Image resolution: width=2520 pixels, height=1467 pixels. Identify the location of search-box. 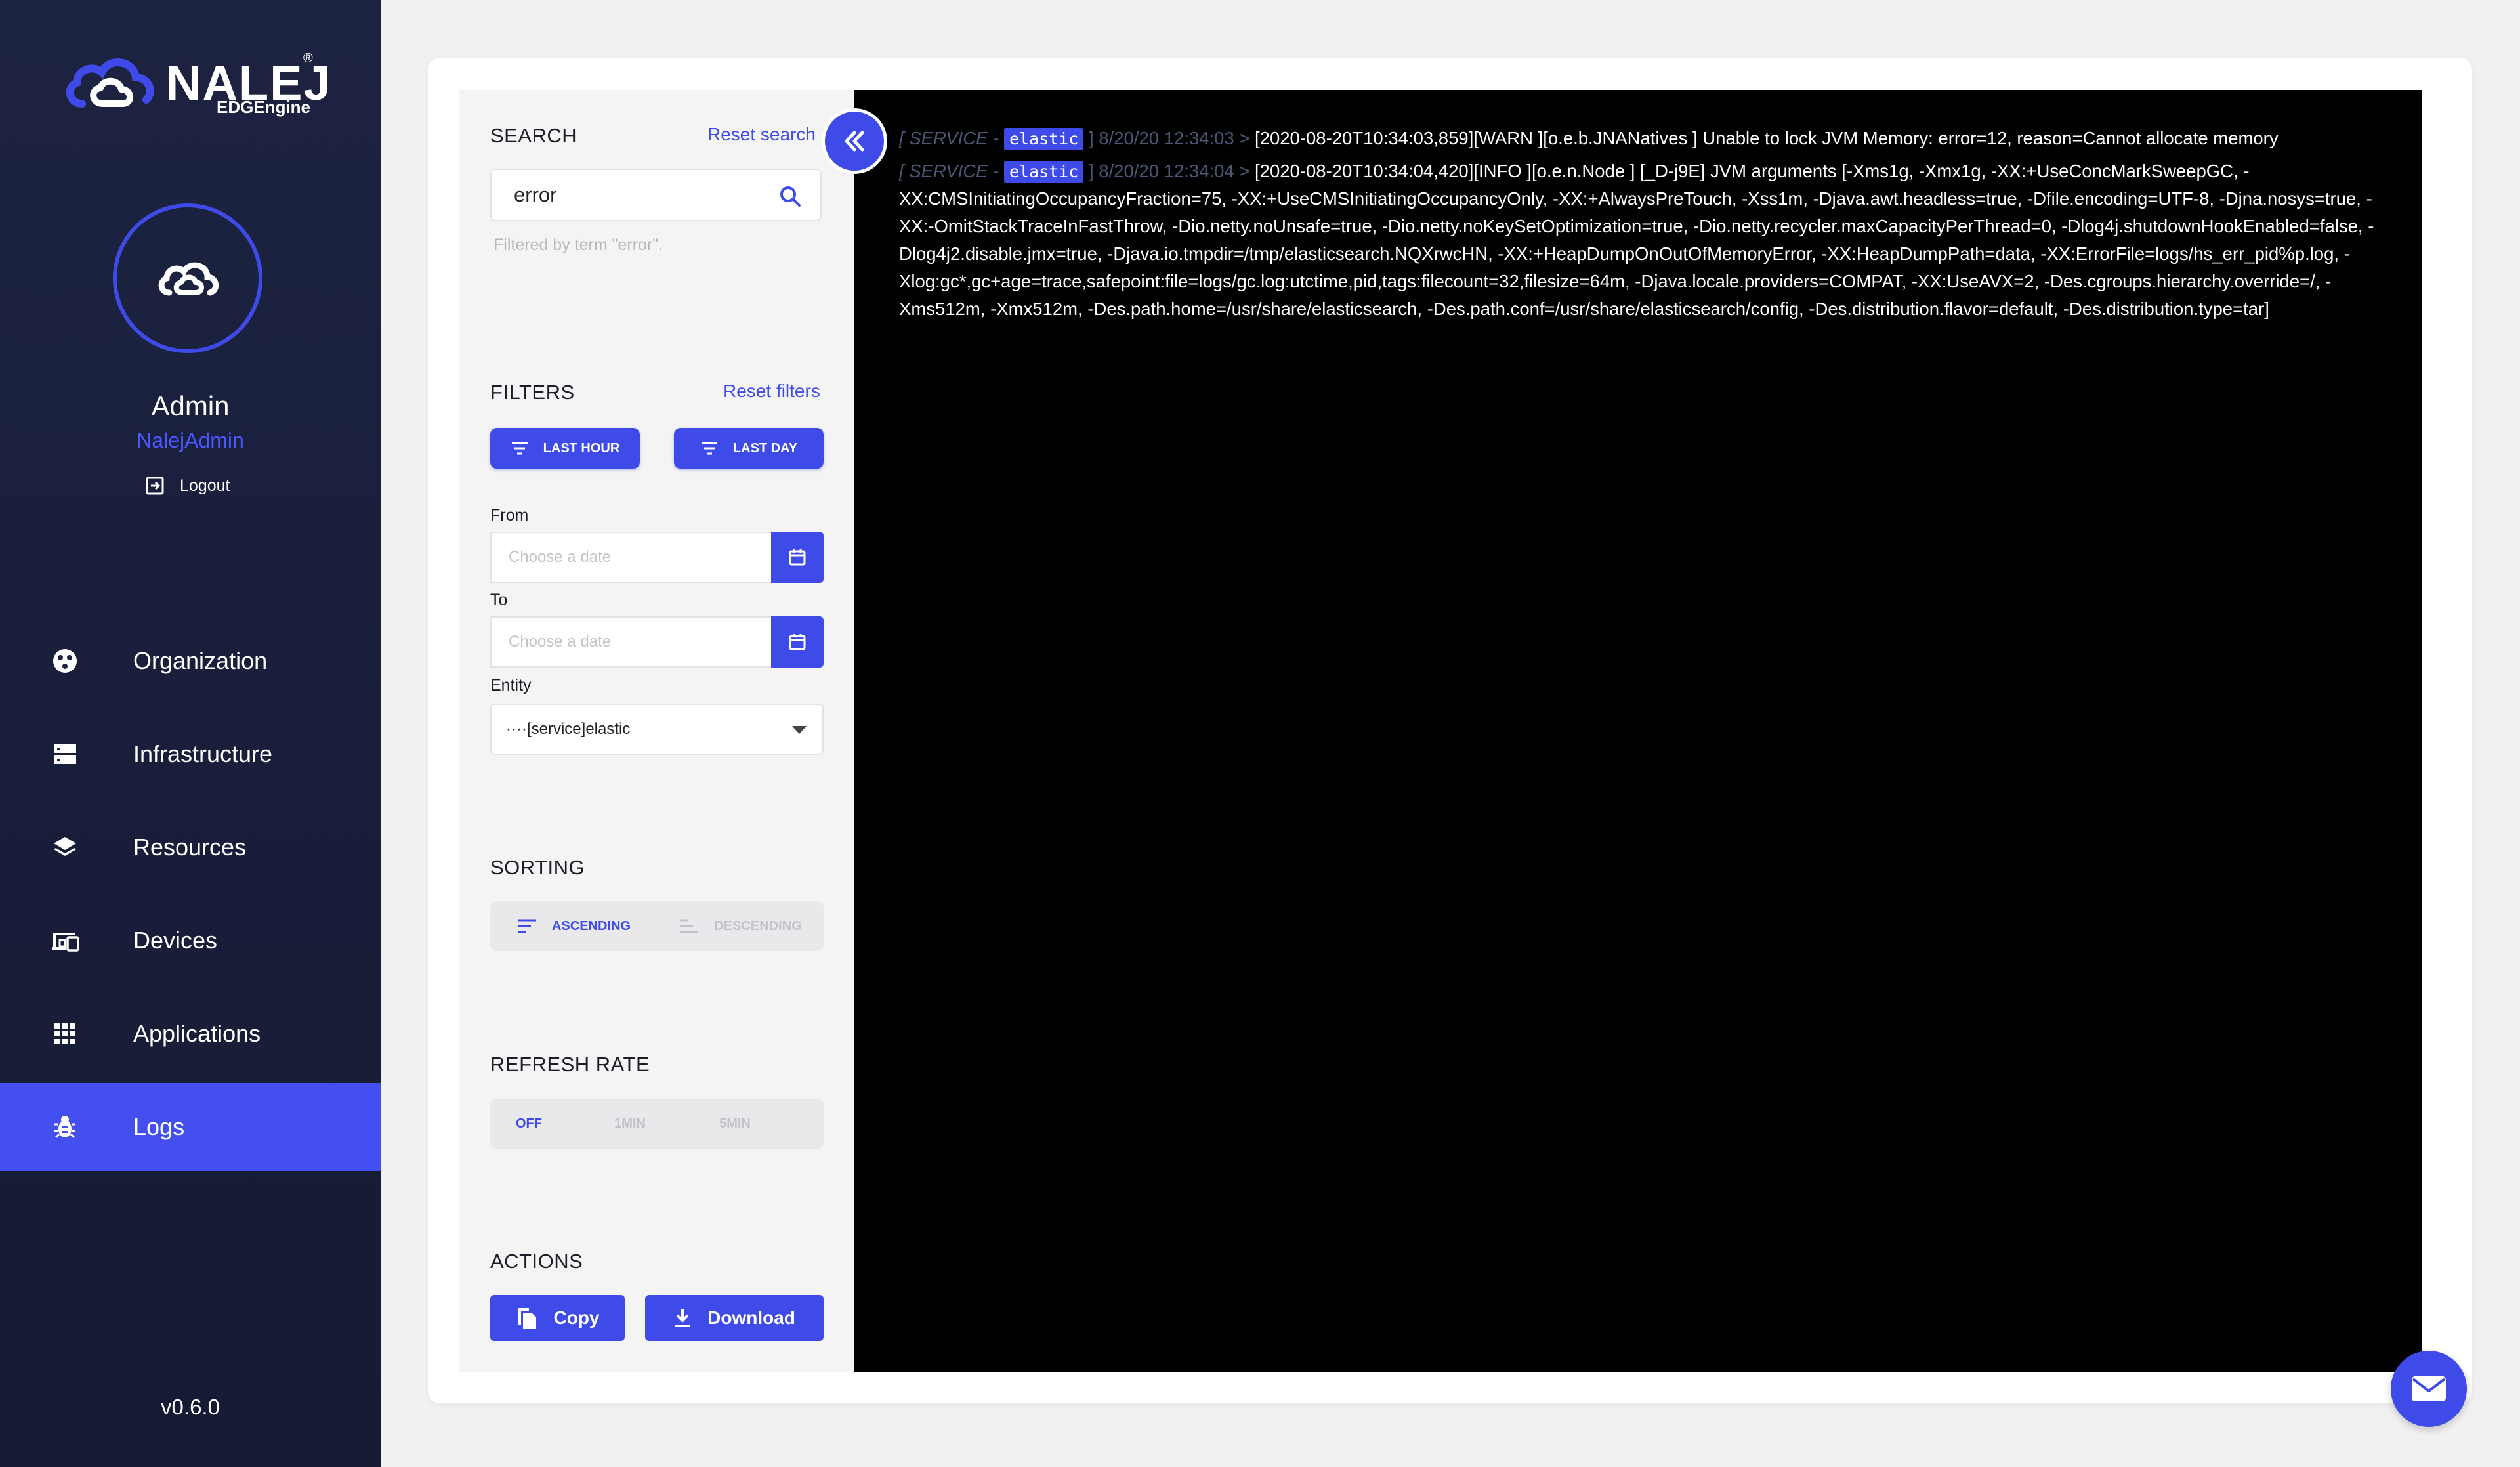
(656, 195).